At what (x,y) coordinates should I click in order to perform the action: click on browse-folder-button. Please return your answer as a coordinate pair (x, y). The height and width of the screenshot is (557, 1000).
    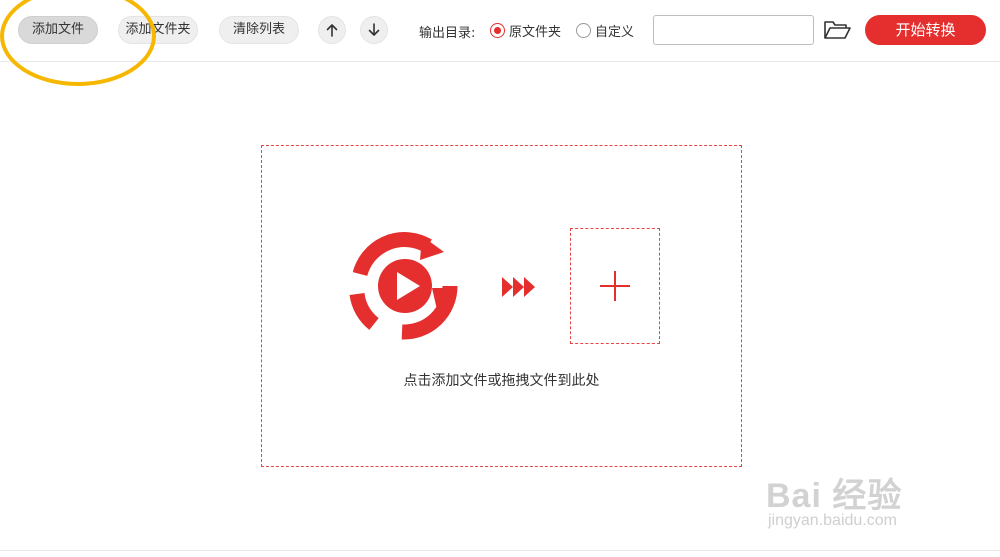
    Looking at the image, I should click on (837, 30).